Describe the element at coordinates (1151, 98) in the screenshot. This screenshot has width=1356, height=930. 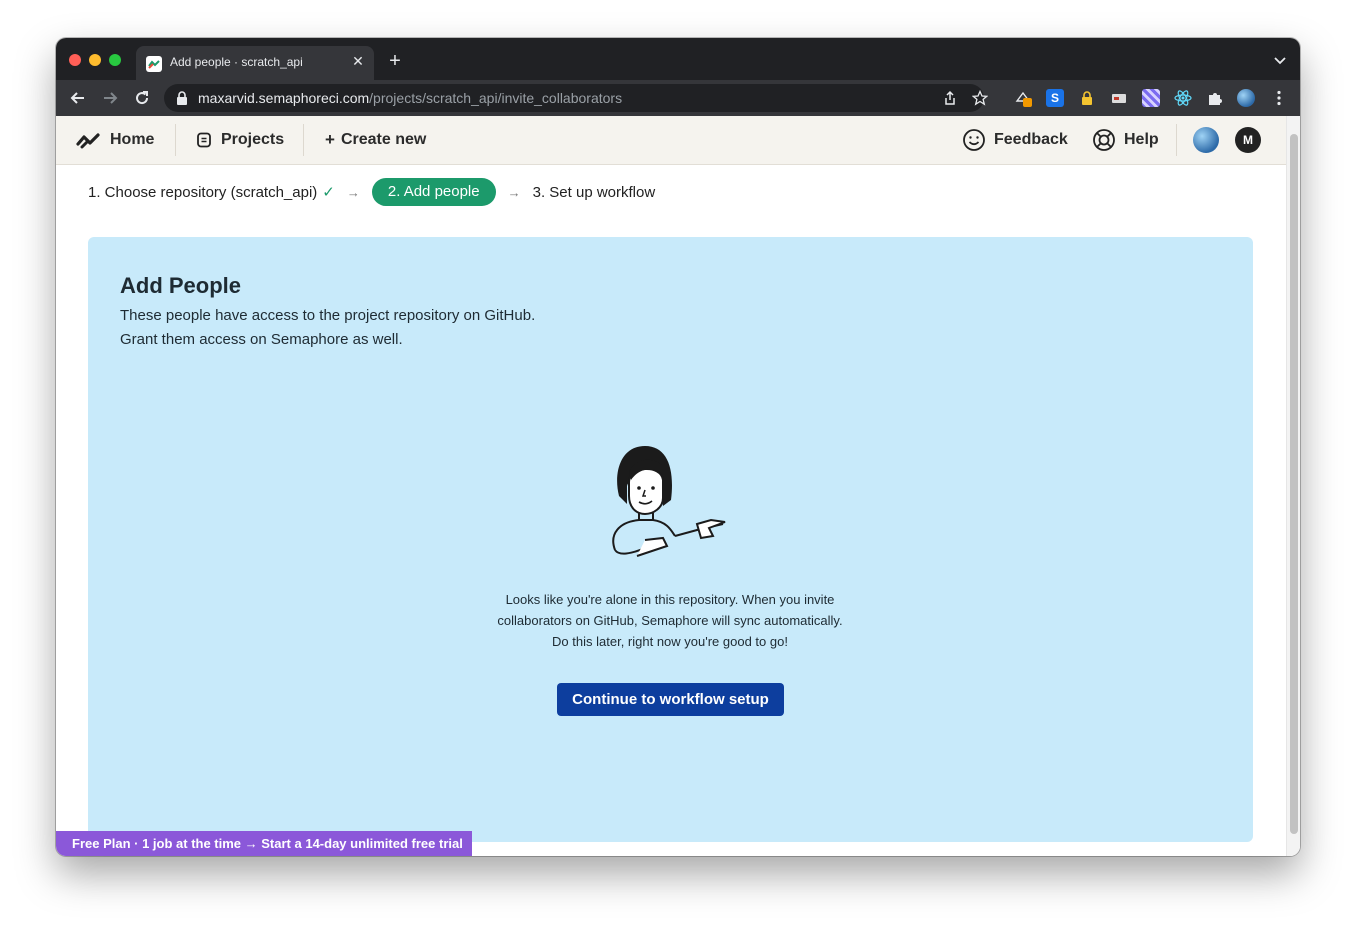
I see `striped-extension-icon` at that location.